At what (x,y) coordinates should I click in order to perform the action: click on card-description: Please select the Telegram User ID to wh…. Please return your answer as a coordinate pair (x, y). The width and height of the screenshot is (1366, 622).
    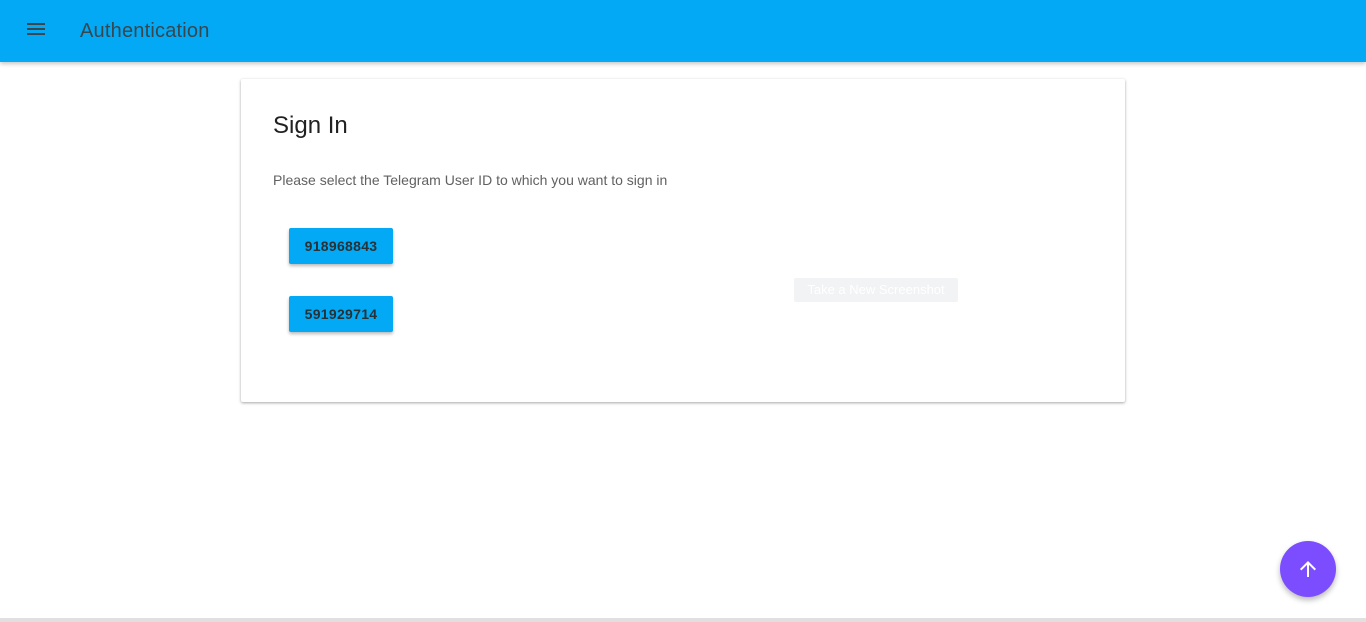
    Looking at the image, I should click on (470, 180).